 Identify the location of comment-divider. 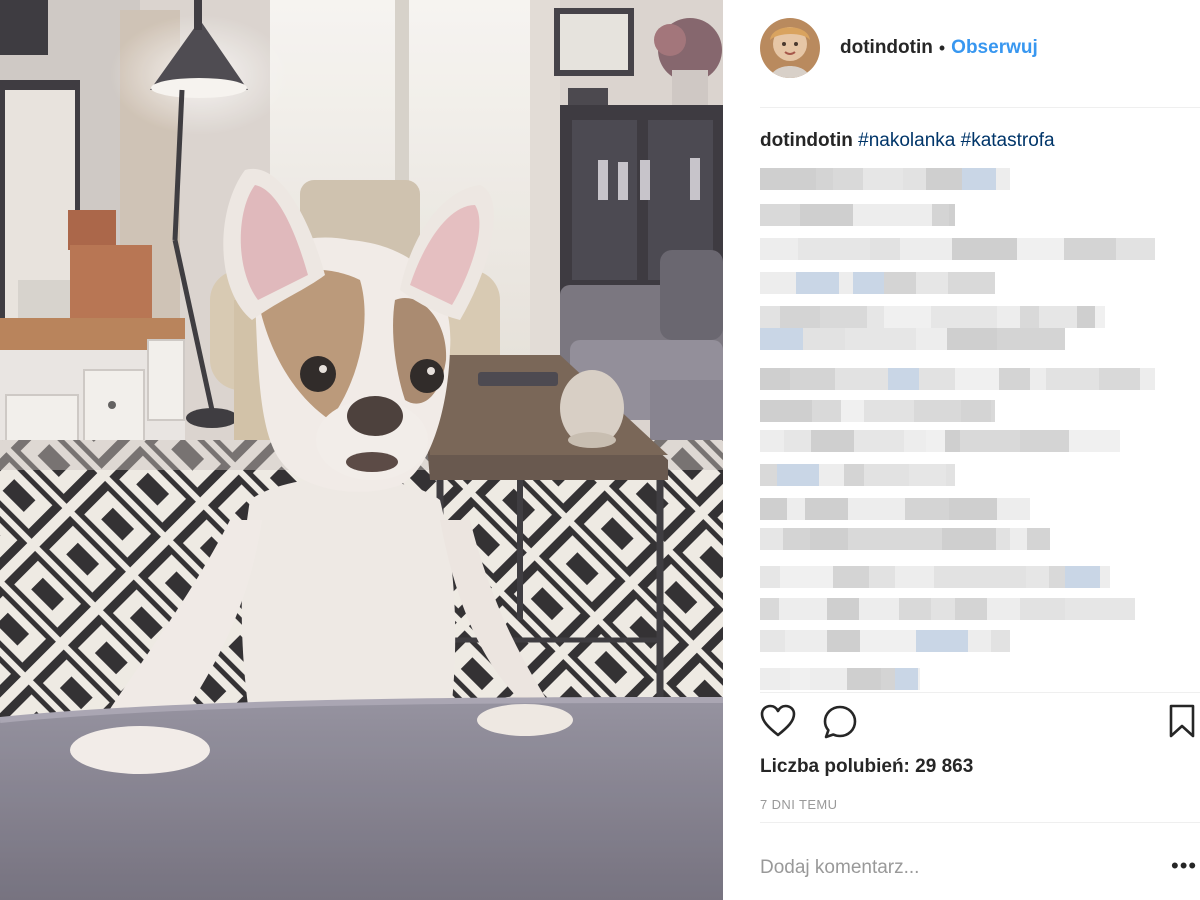
(980, 822).